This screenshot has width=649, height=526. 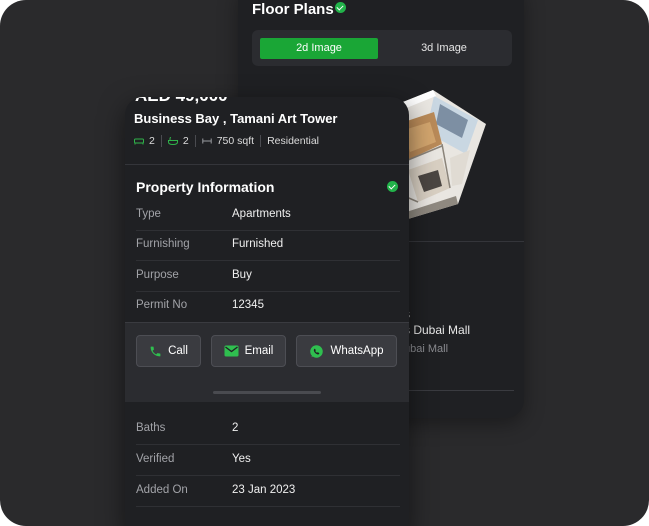 I want to click on phone-icon, so click(x=155, y=351).